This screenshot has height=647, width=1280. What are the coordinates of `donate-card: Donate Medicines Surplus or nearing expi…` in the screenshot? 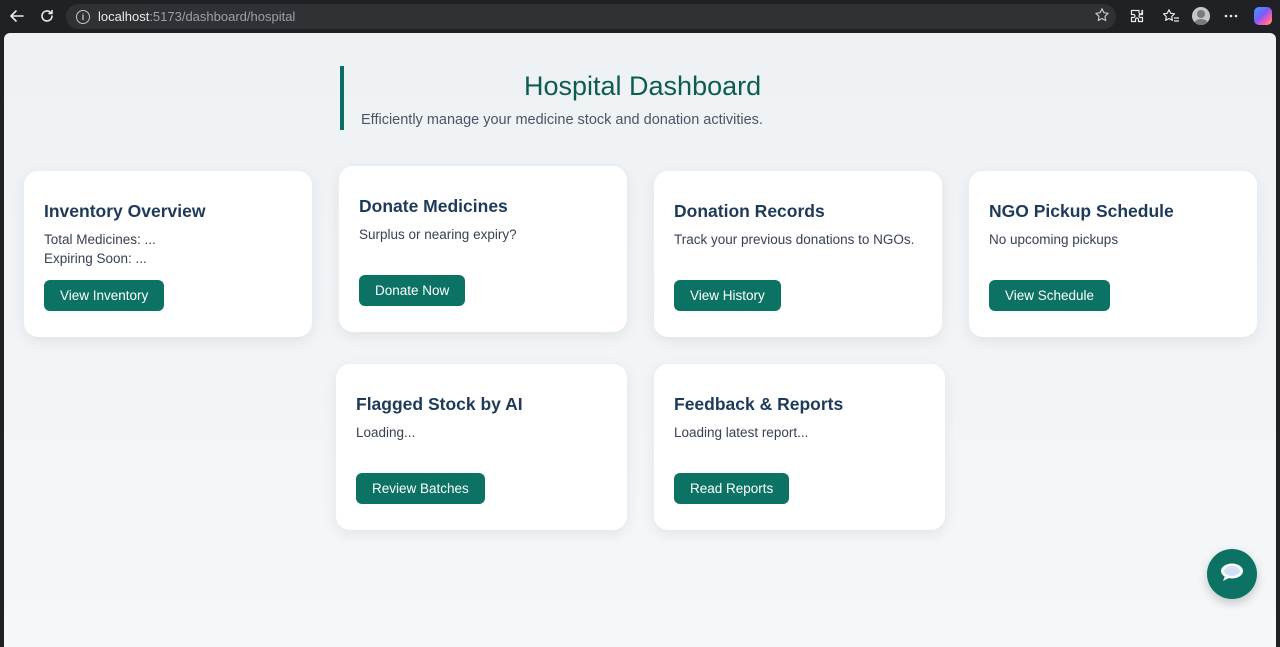 It's located at (483, 249).